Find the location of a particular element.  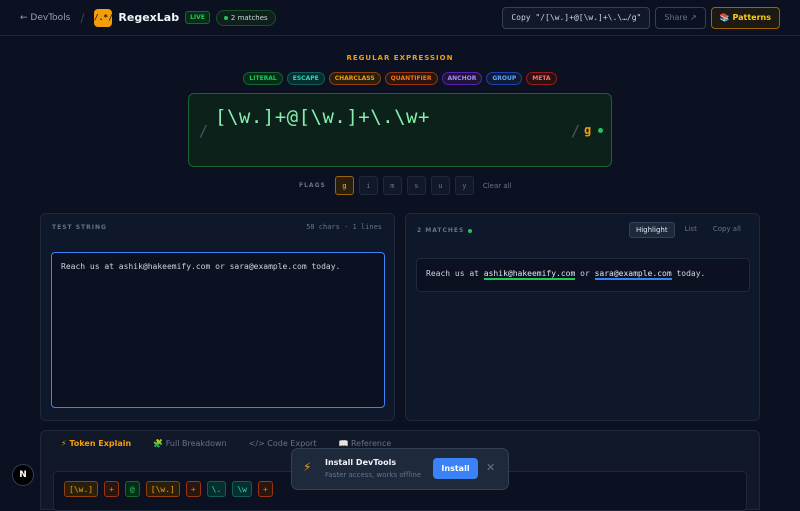

regex-close-slash: / is located at coordinates (576, 131).